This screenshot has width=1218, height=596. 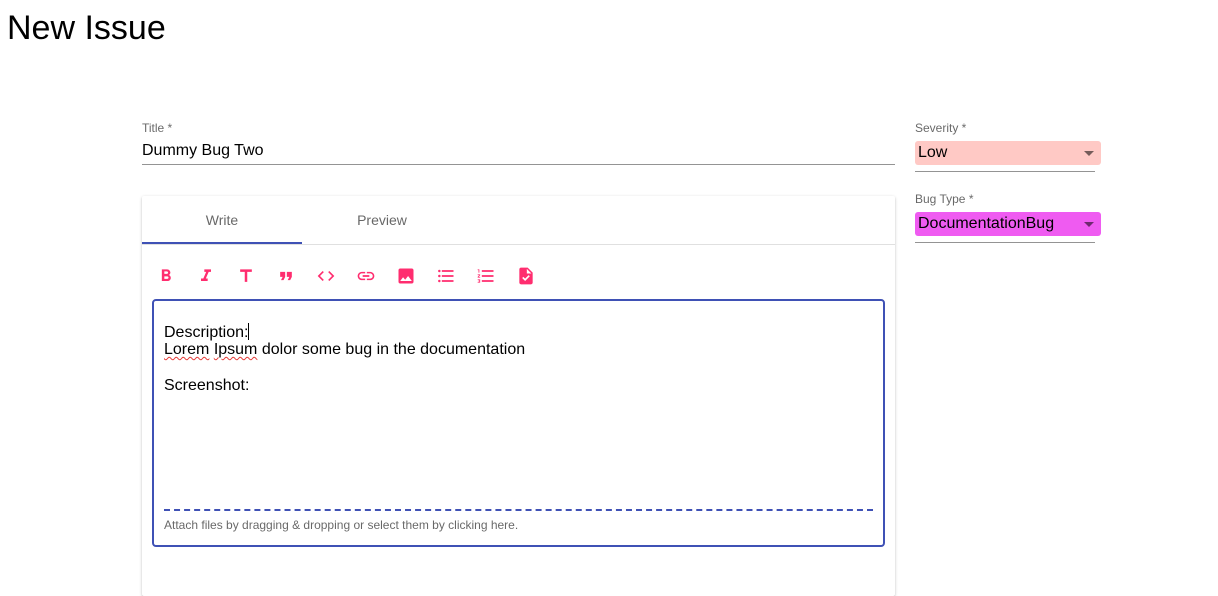 I want to click on editor-line: Screenshot:, so click(x=207, y=385).